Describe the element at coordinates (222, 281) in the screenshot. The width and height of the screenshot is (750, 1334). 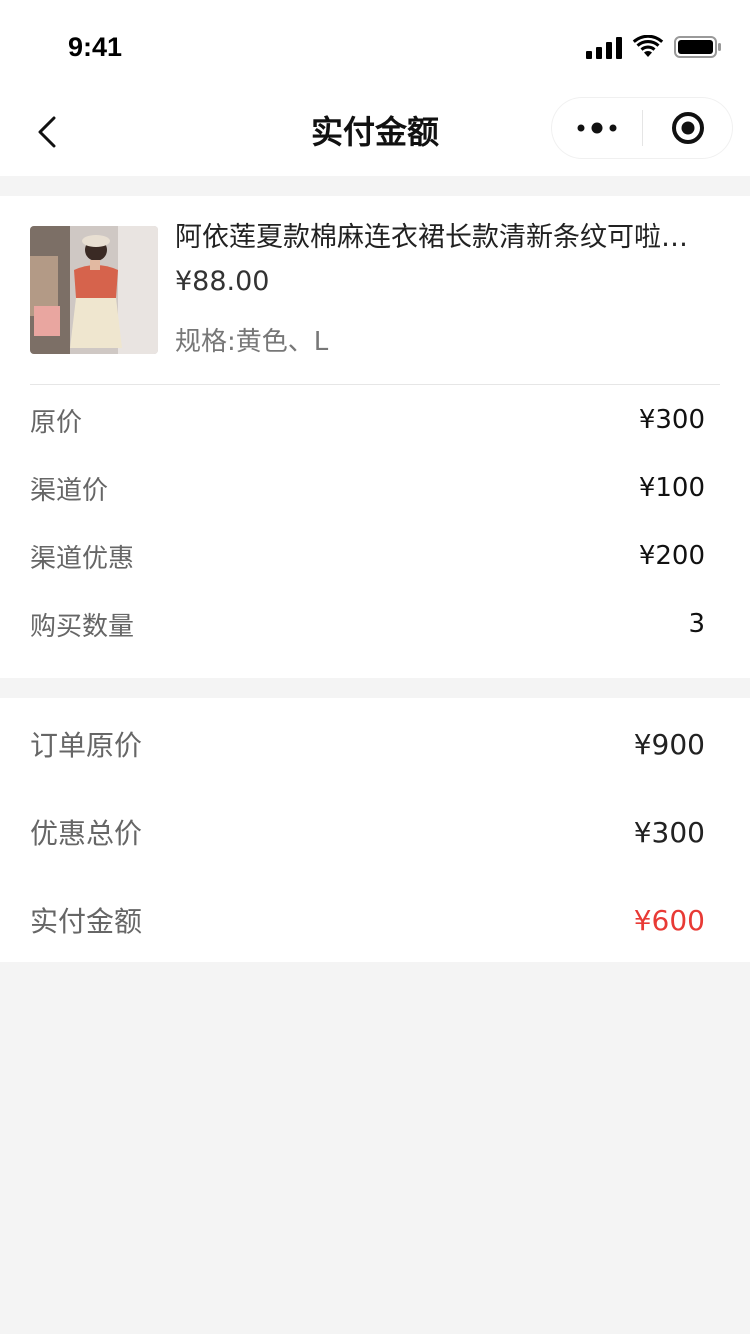
I see `product-price: ¥88.00` at that location.